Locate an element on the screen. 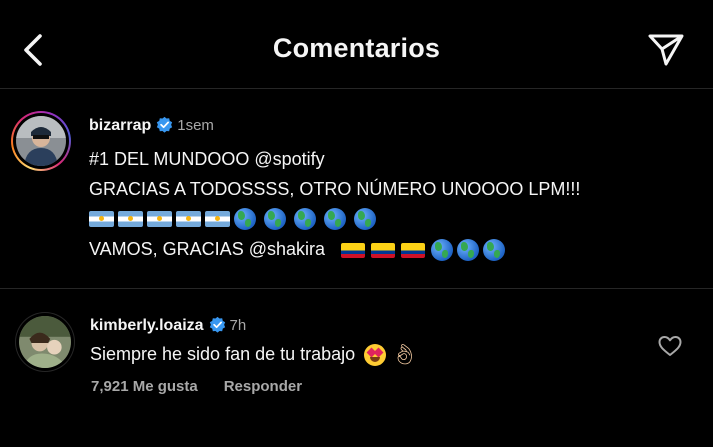  post-username: bizarrap is located at coordinates (120, 125).